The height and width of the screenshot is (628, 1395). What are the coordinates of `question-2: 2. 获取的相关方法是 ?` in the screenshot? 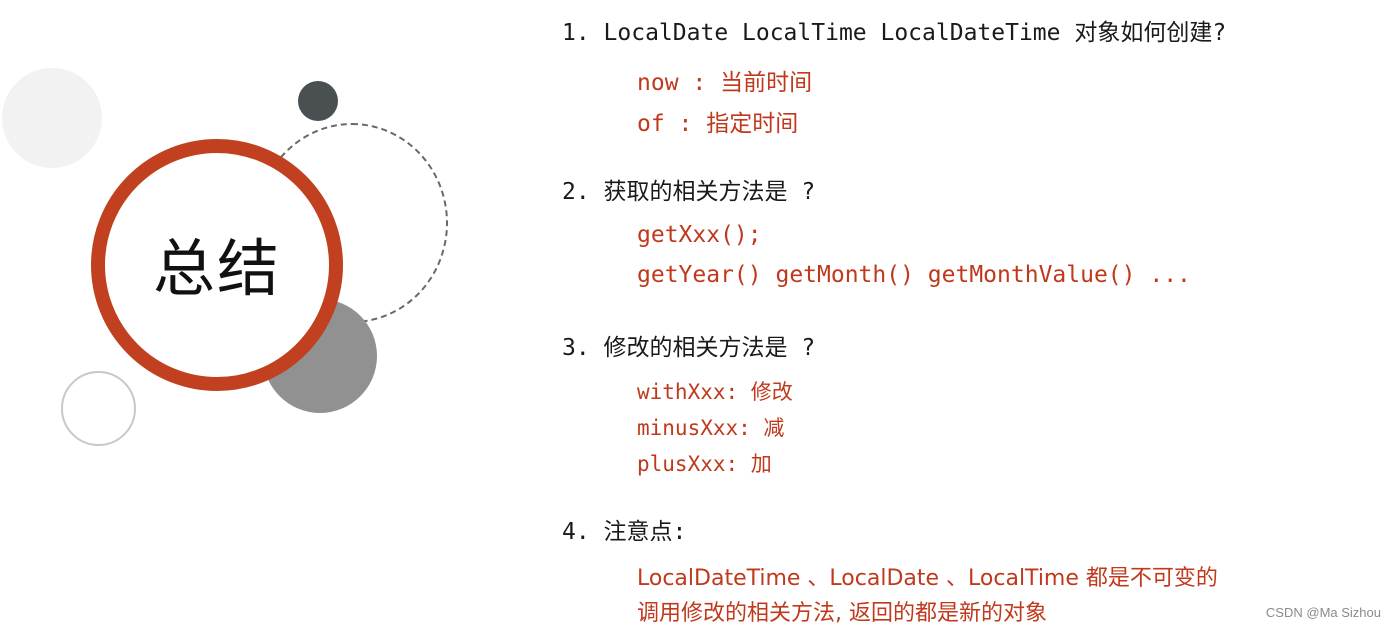 It's located at (689, 192).